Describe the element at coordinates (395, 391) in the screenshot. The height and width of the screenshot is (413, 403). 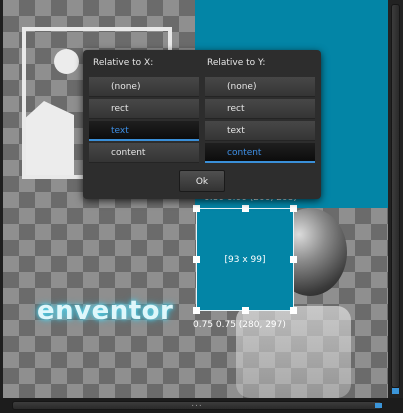
I see `vertical-scroll-indicator` at that location.